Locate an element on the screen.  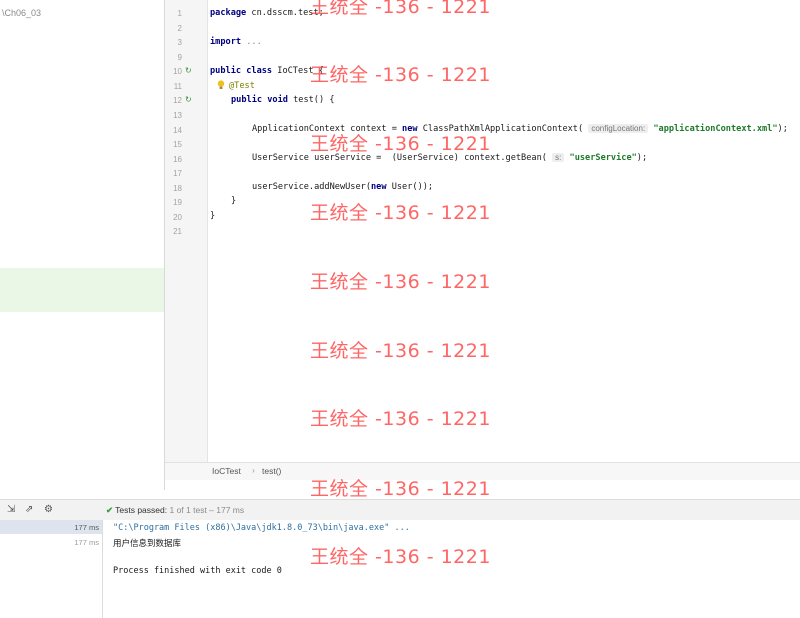
line-number: 21 is located at coordinates (177, 231).